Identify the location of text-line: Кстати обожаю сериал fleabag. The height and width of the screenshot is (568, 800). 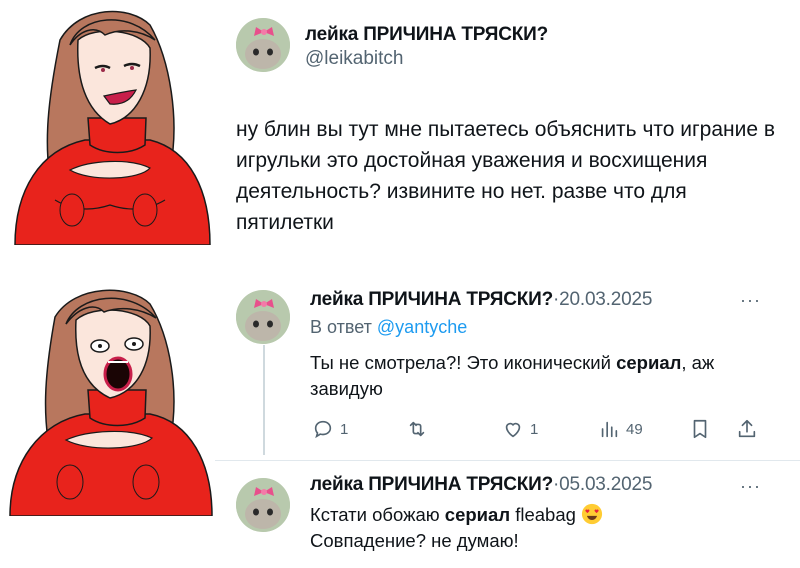
(545, 515).